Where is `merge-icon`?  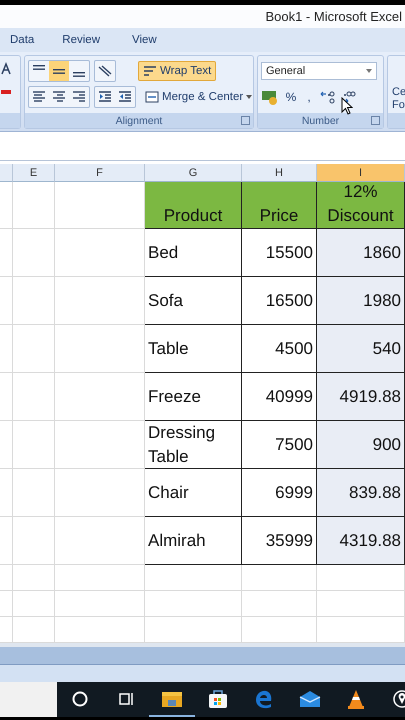
merge-icon is located at coordinates (152, 97).